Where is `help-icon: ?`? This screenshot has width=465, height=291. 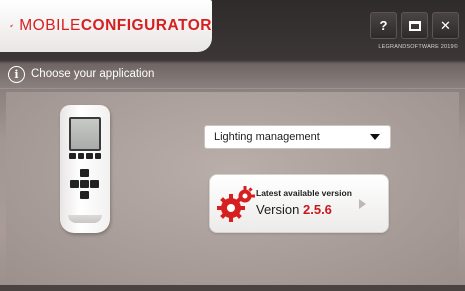
help-icon: ? is located at coordinates (383, 25).